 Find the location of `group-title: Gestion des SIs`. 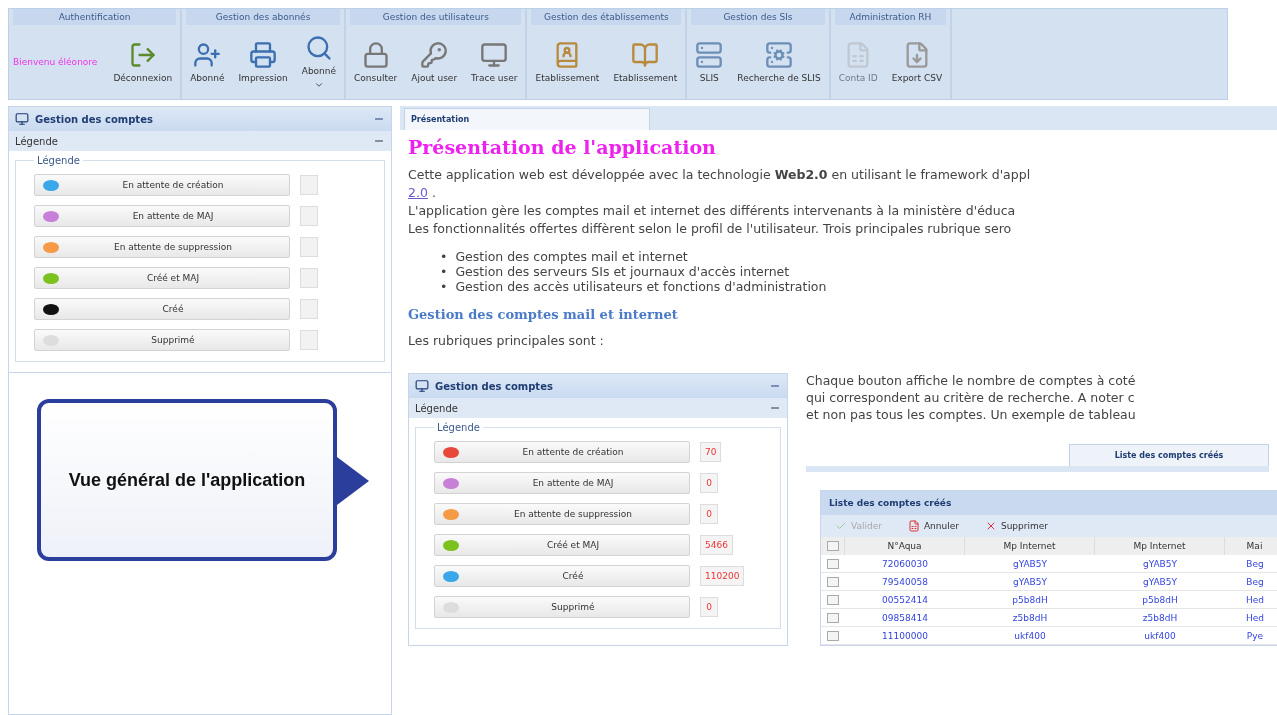

group-title: Gestion des SIs is located at coordinates (758, 17).